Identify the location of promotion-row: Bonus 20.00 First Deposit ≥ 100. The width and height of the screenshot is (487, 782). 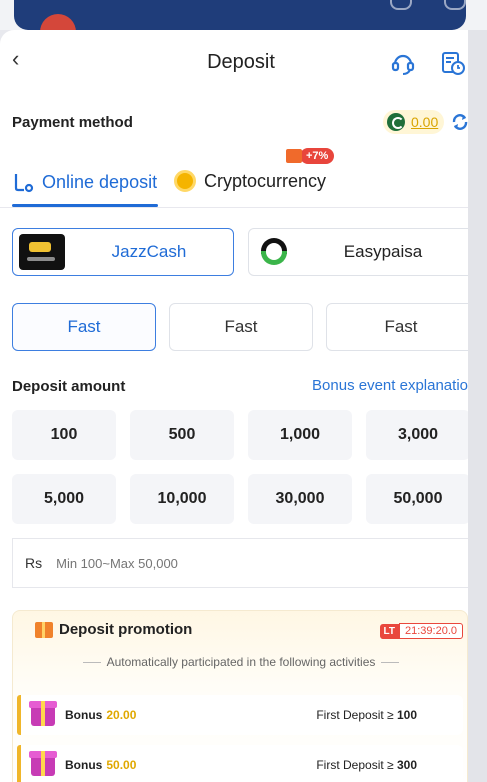
(240, 715).